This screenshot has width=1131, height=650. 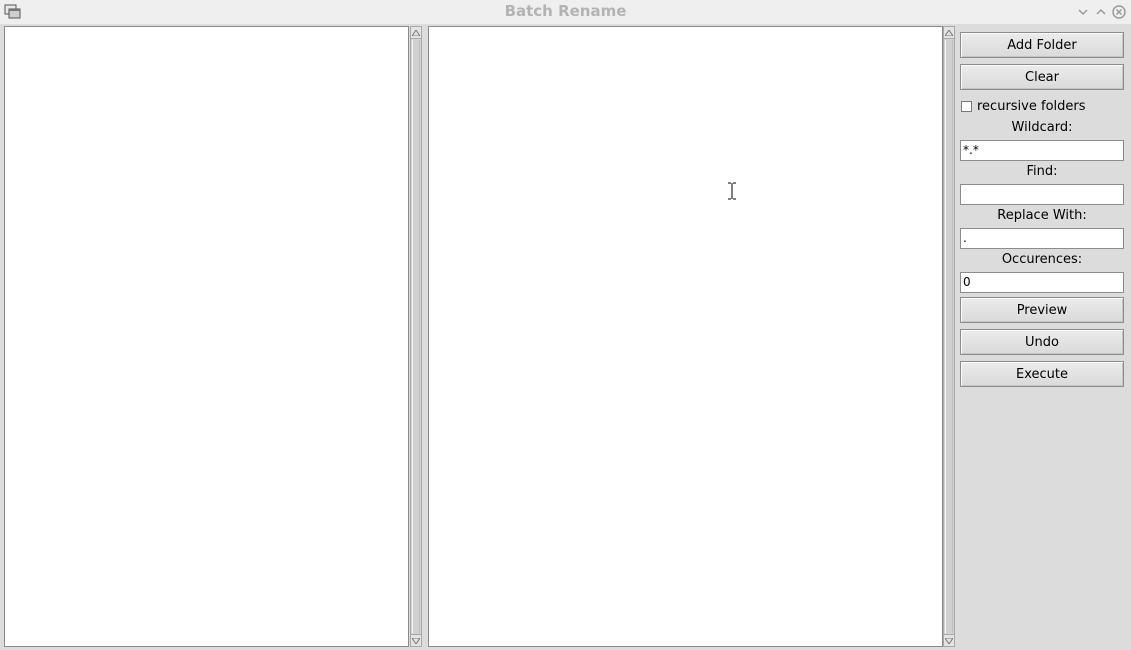 I want to click on recursive-folders-option: recursive folders, so click(x=1023, y=106).